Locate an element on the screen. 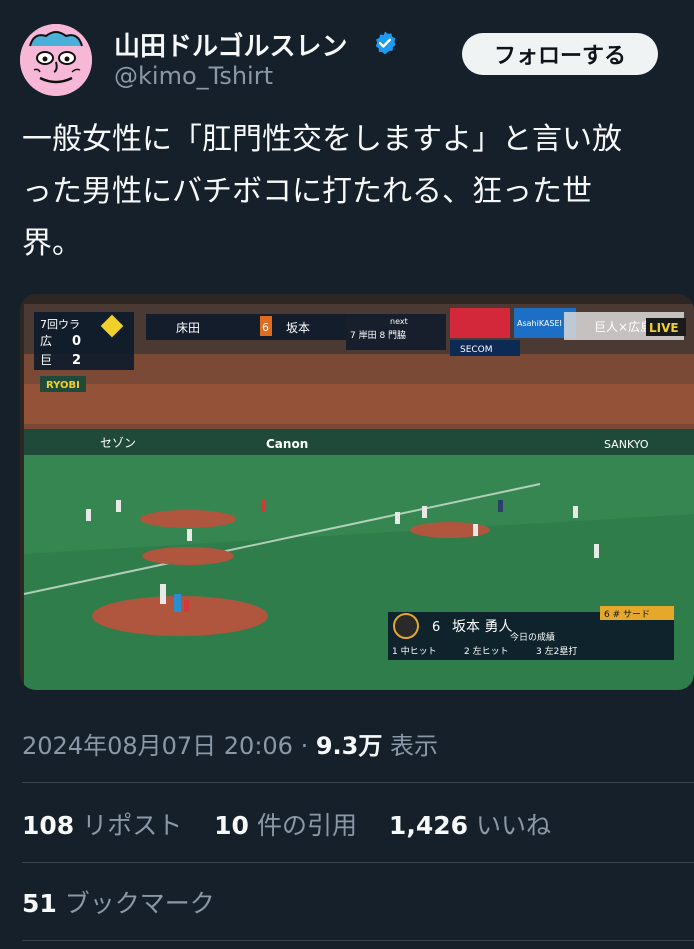  quotes-count: 10 is located at coordinates (231, 825).